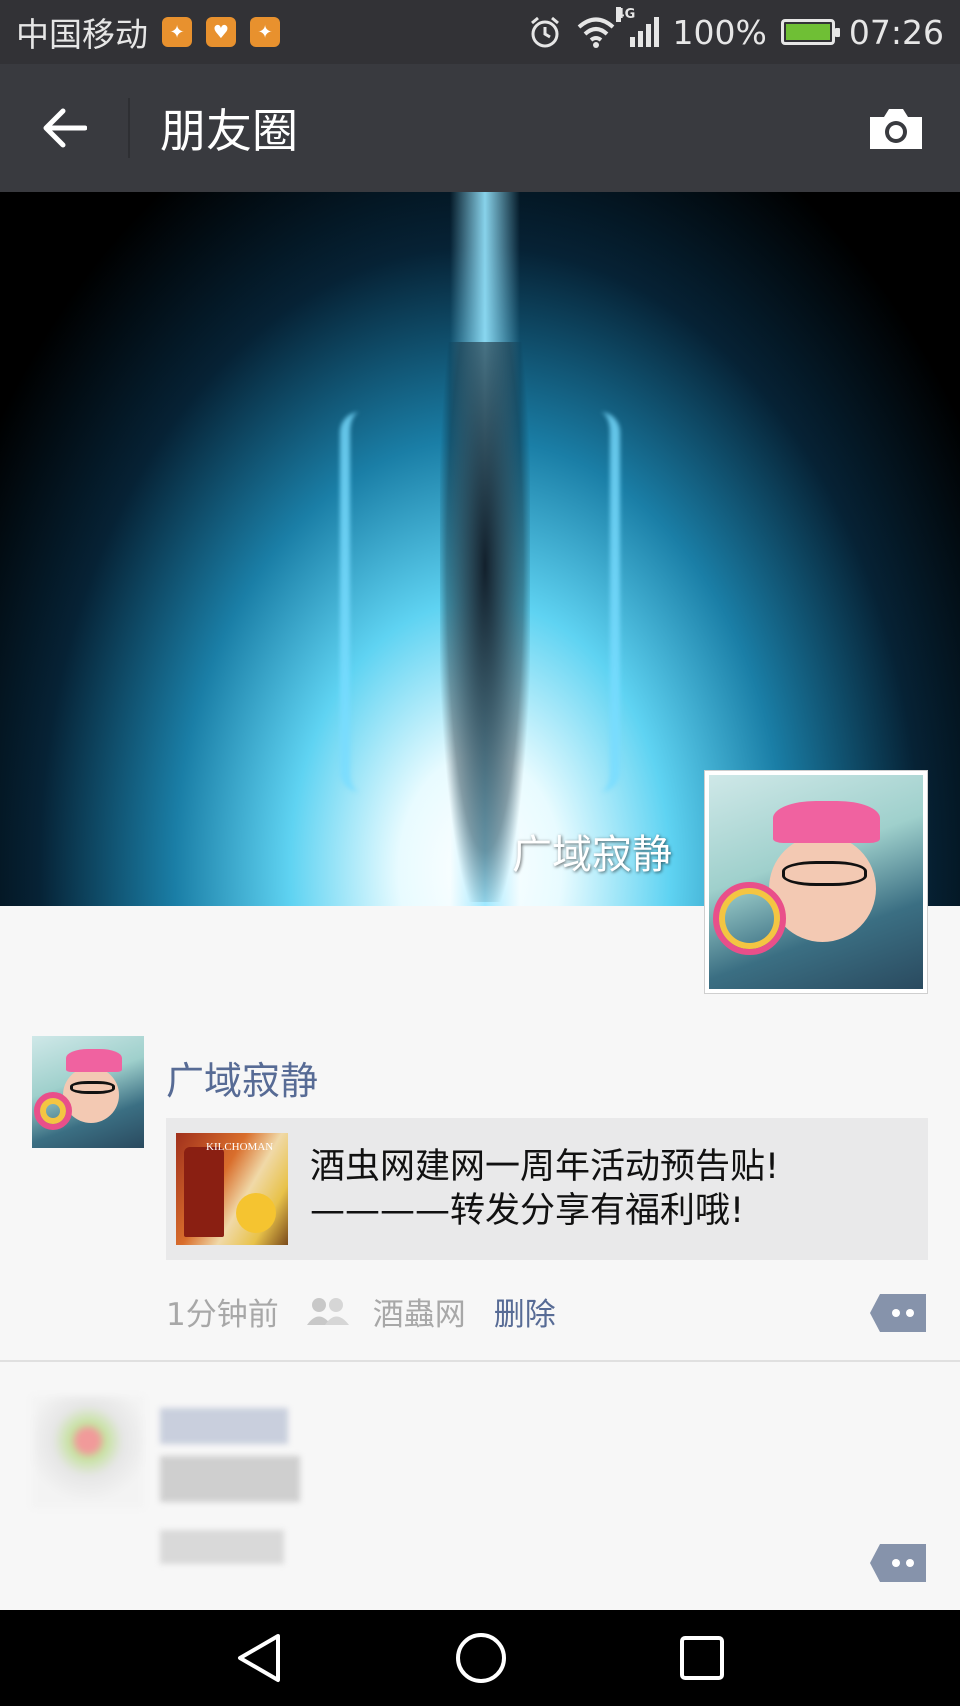 This screenshot has width=960, height=1706. Describe the element at coordinates (527, 1211) in the screenshot. I see `shared-link-title-line2: ————转发分享有福利哦!` at that location.